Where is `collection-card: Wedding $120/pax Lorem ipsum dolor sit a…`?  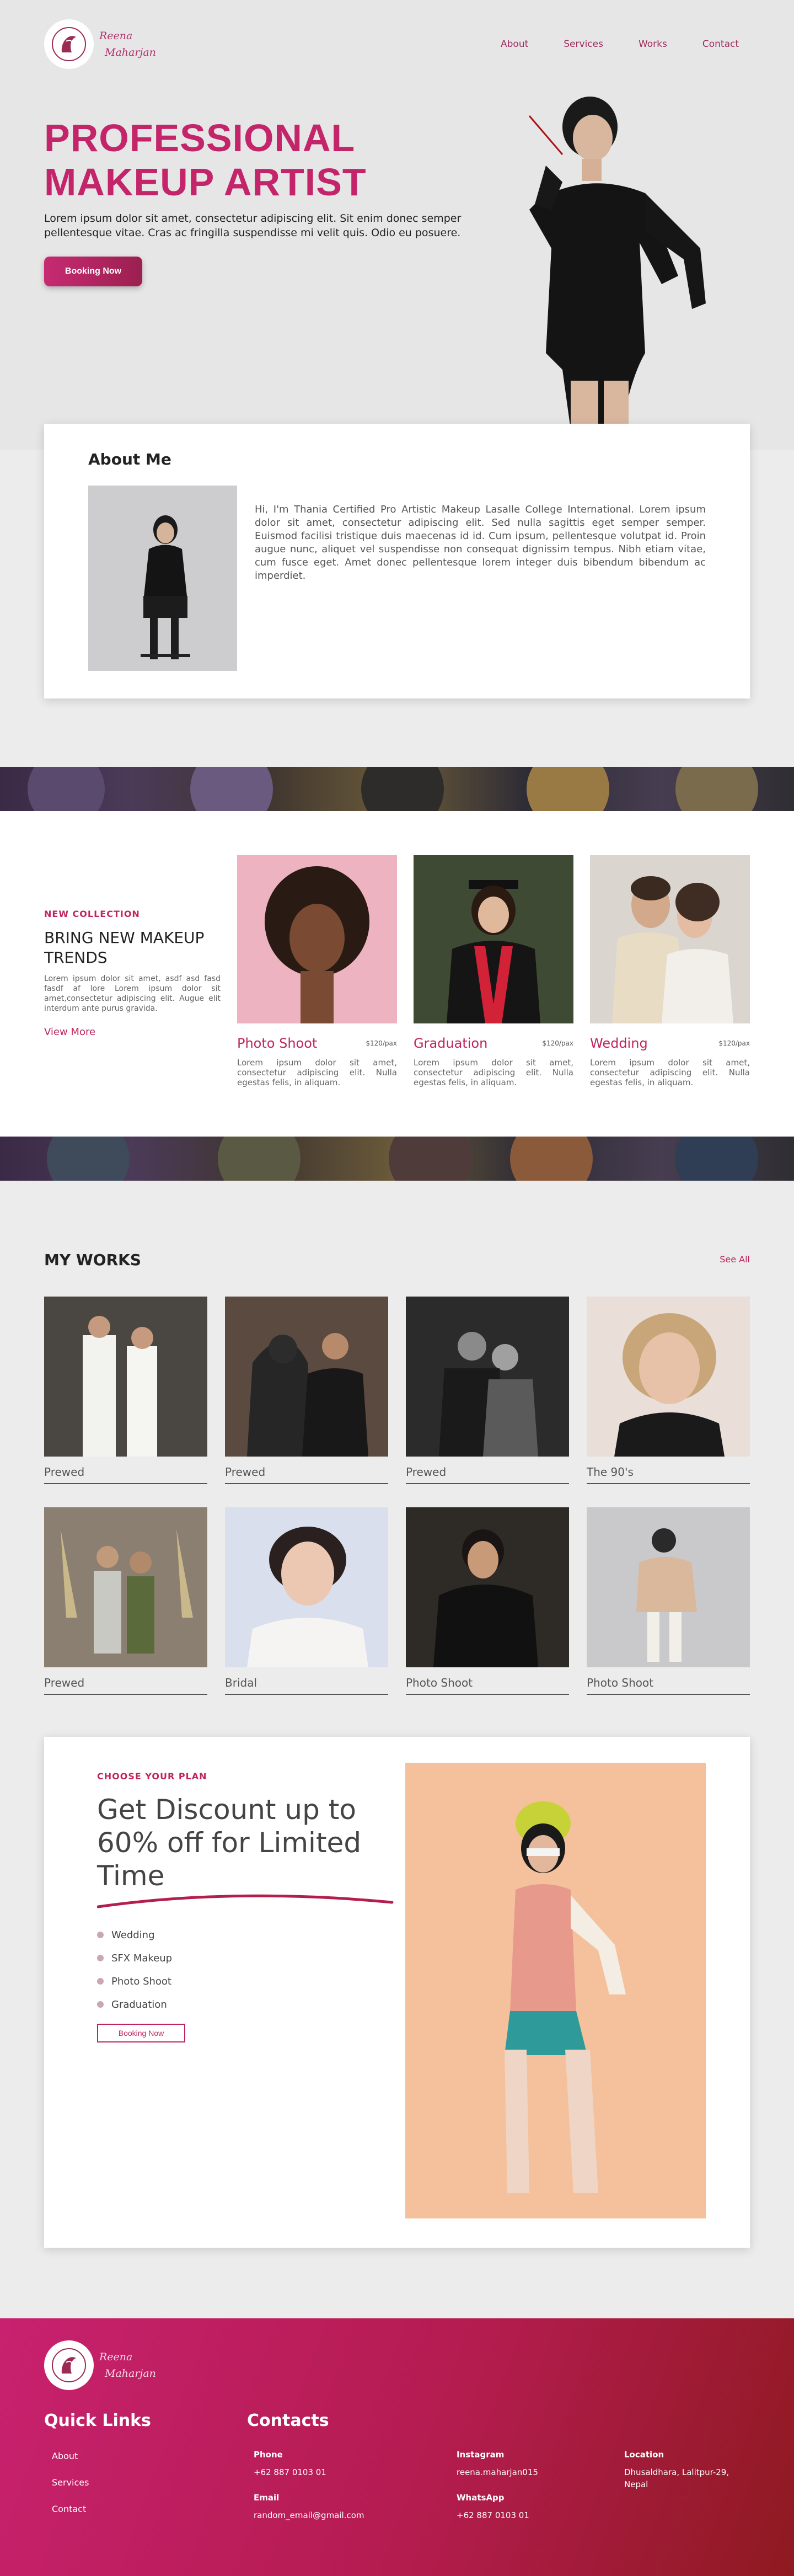
collection-card: Wedding $120/pax Lorem ipsum dolor sit a… is located at coordinates (670, 971).